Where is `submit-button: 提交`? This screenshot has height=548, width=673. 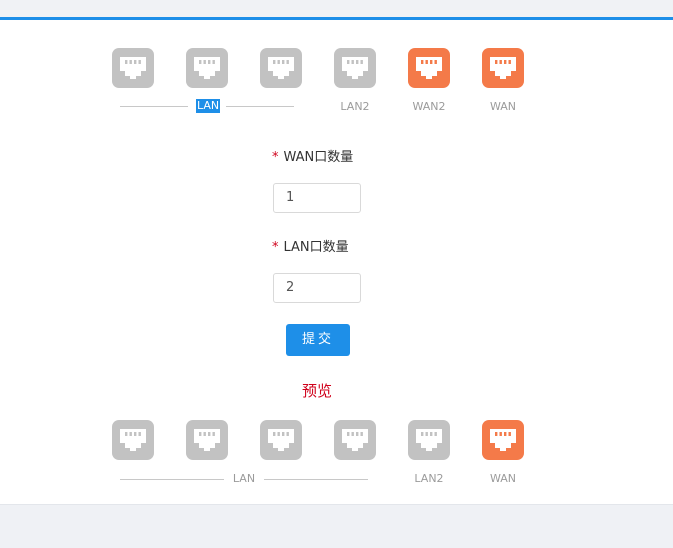
submit-button: 提交 is located at coordinates (318, 340).